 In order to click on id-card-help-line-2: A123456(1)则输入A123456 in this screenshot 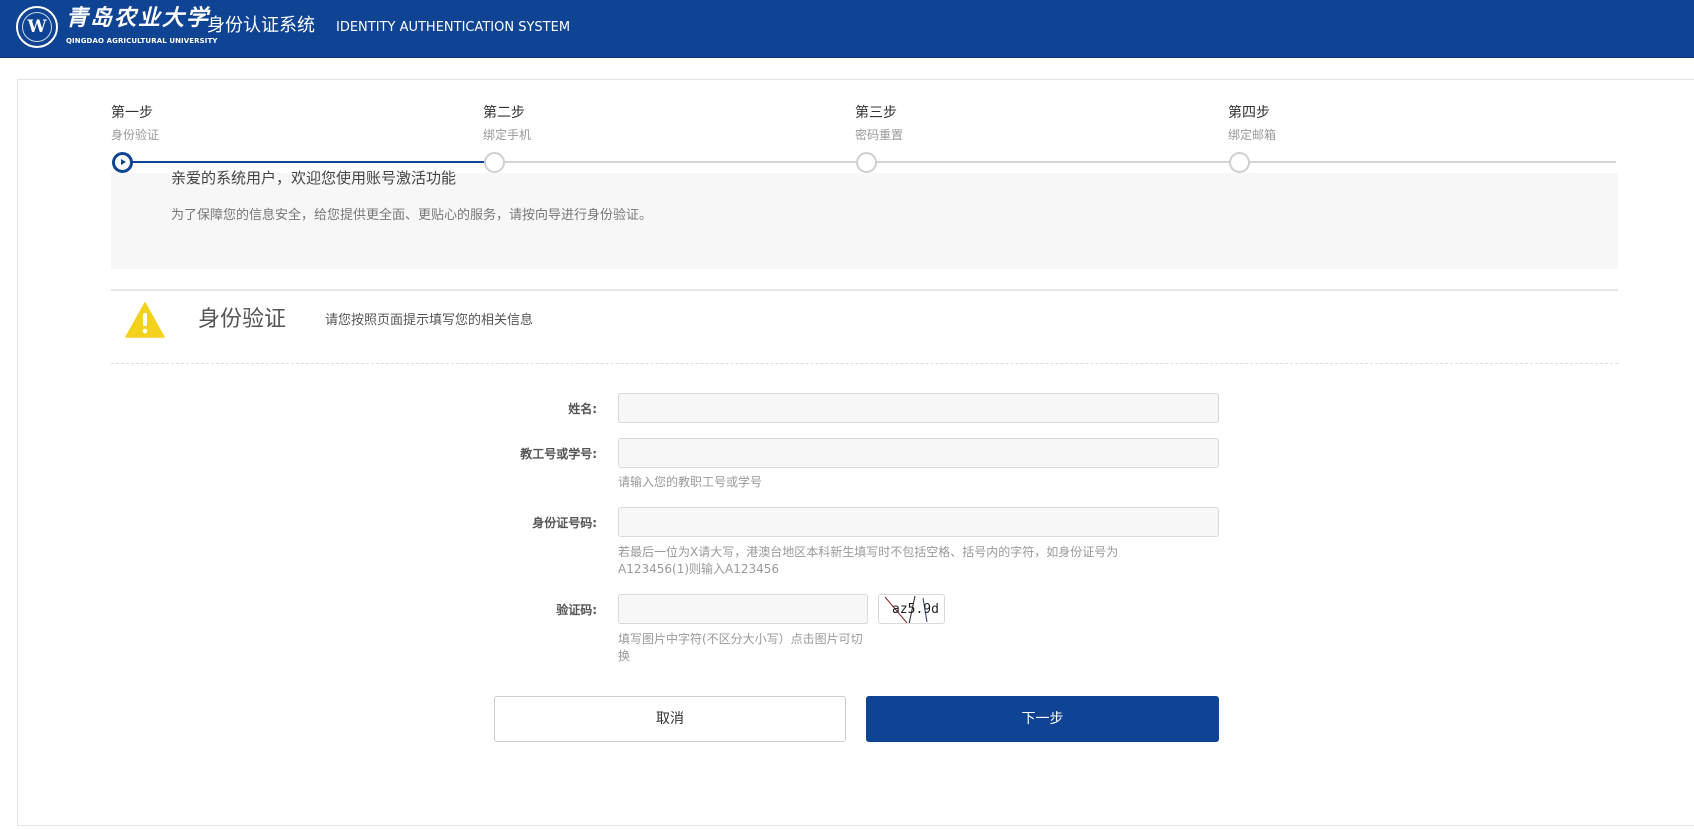, I will do `click(699, 569)`.